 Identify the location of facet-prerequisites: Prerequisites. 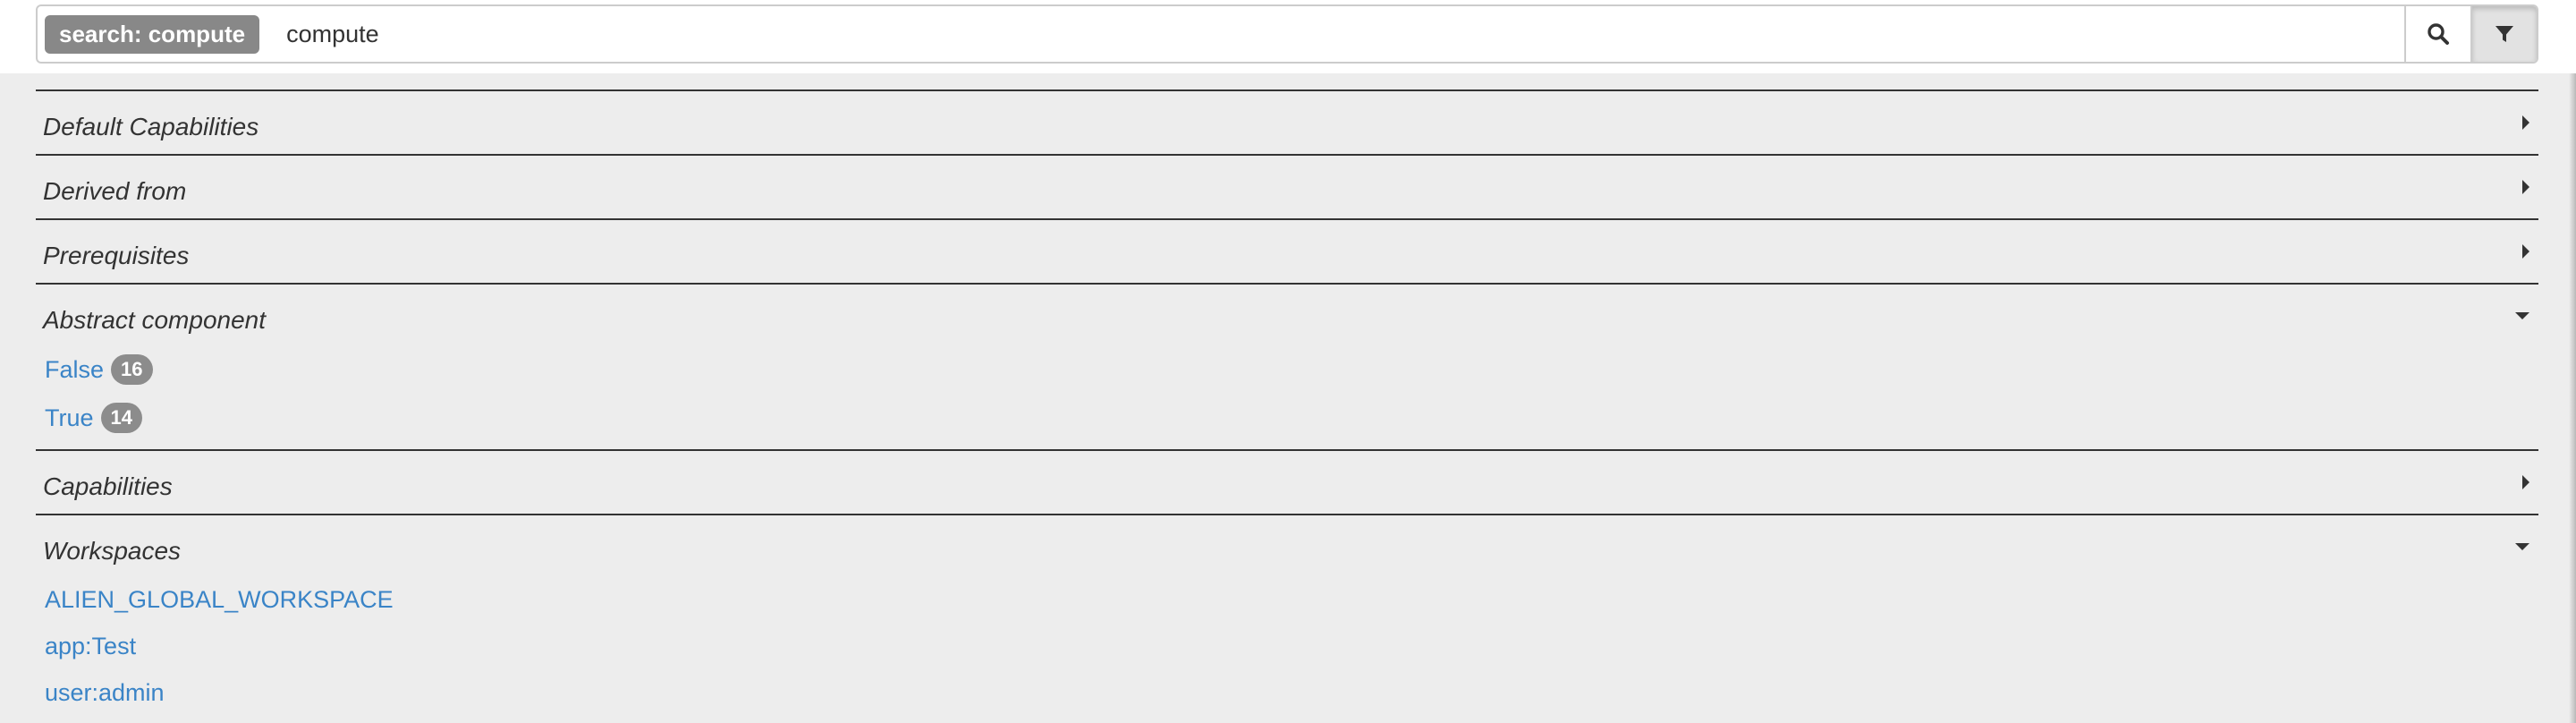
(1287, 251).